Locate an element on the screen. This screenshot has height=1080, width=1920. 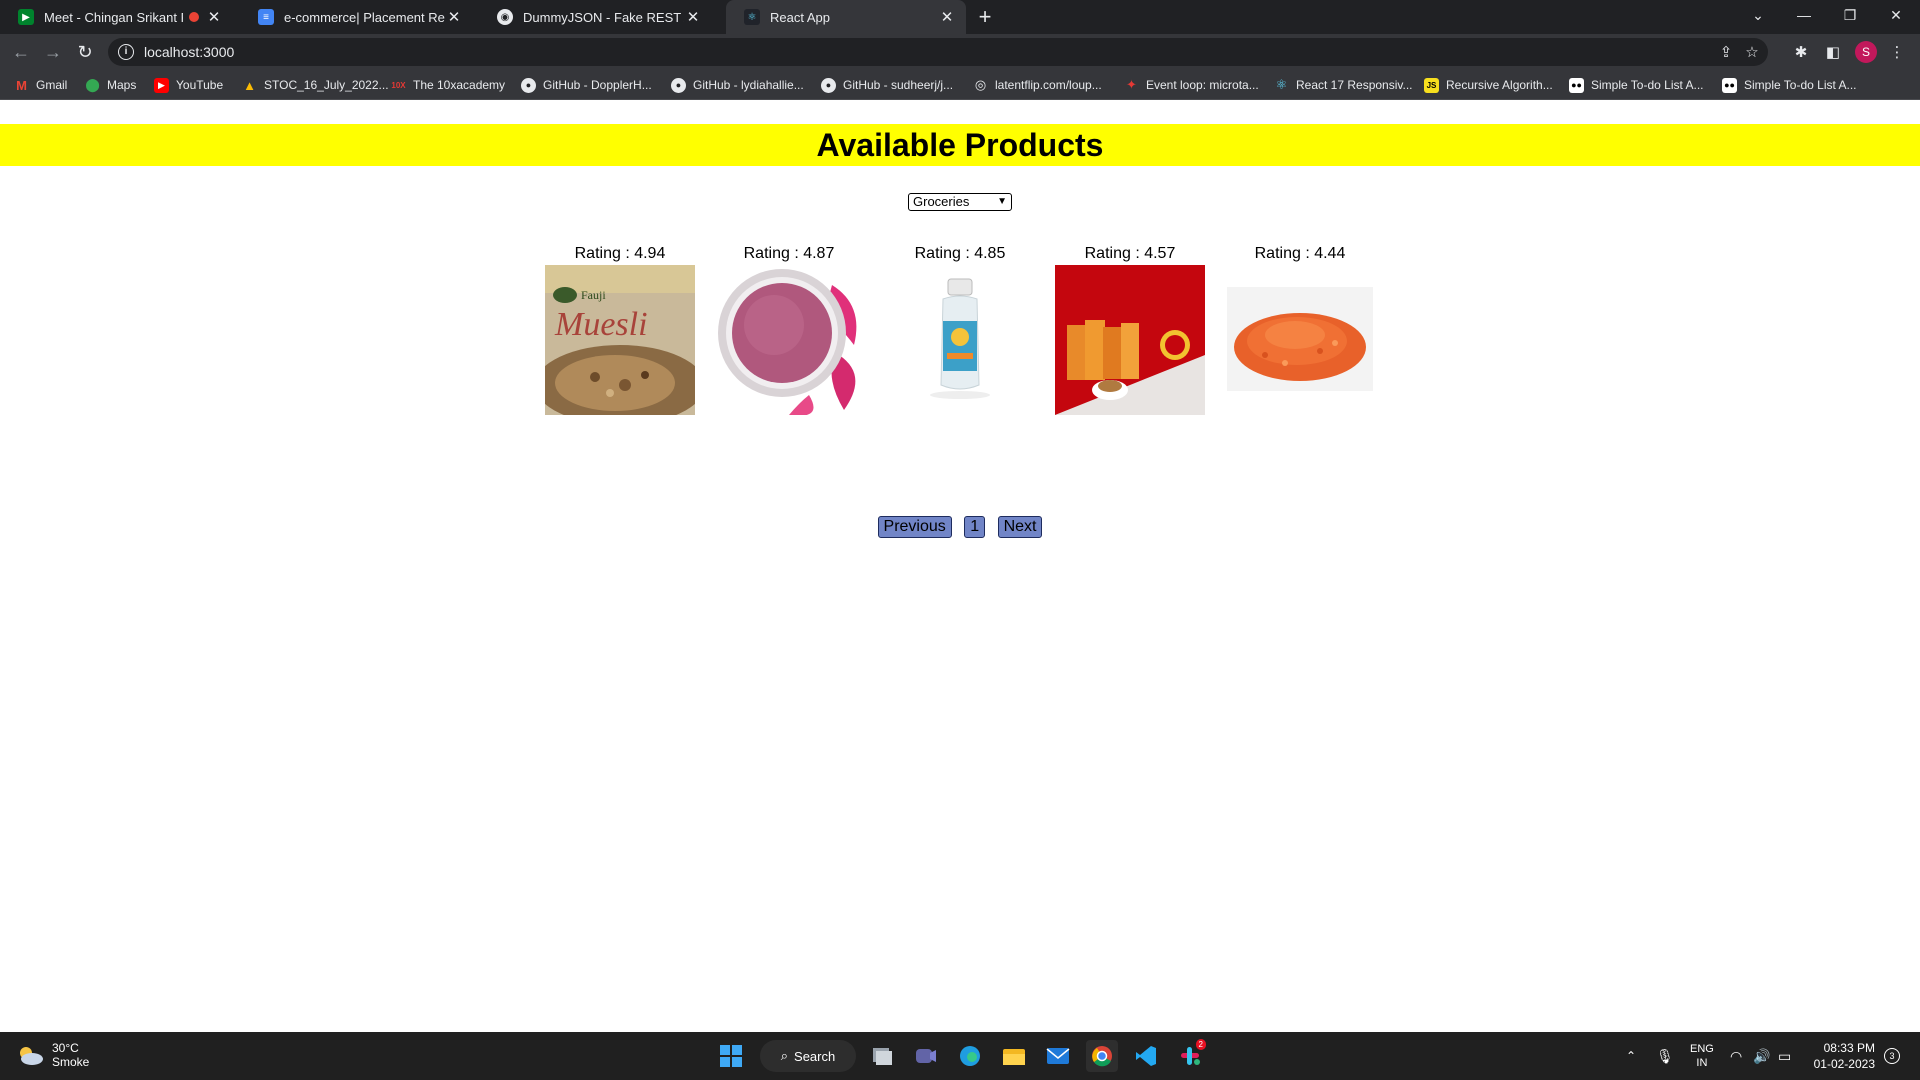
bookmark-item: 10X The 10xacademy is located at coordinates (448, 85).